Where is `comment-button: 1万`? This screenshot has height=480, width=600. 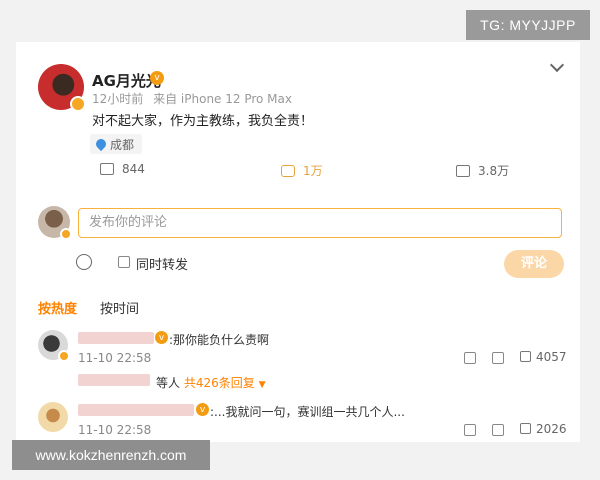 comment-button: 1万 is located at coordinates (302, 170).